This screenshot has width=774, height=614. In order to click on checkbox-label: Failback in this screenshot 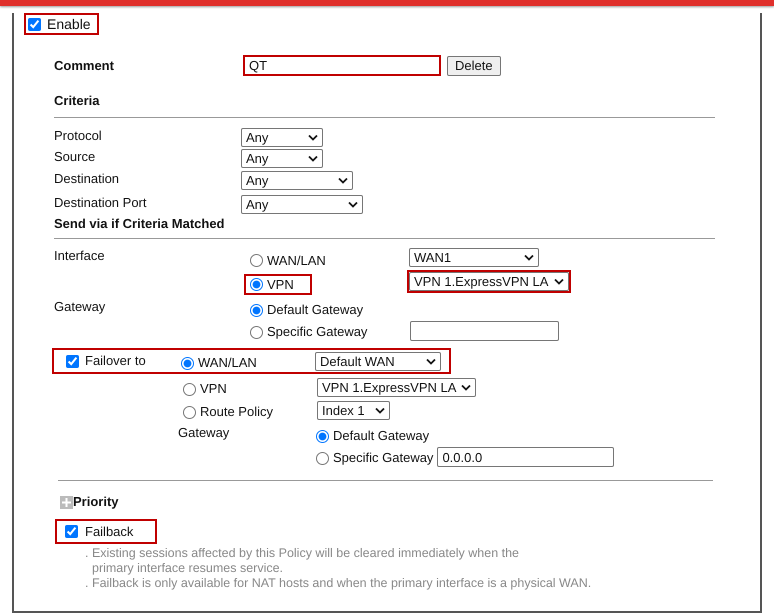, I will do `click(109, 532)`.